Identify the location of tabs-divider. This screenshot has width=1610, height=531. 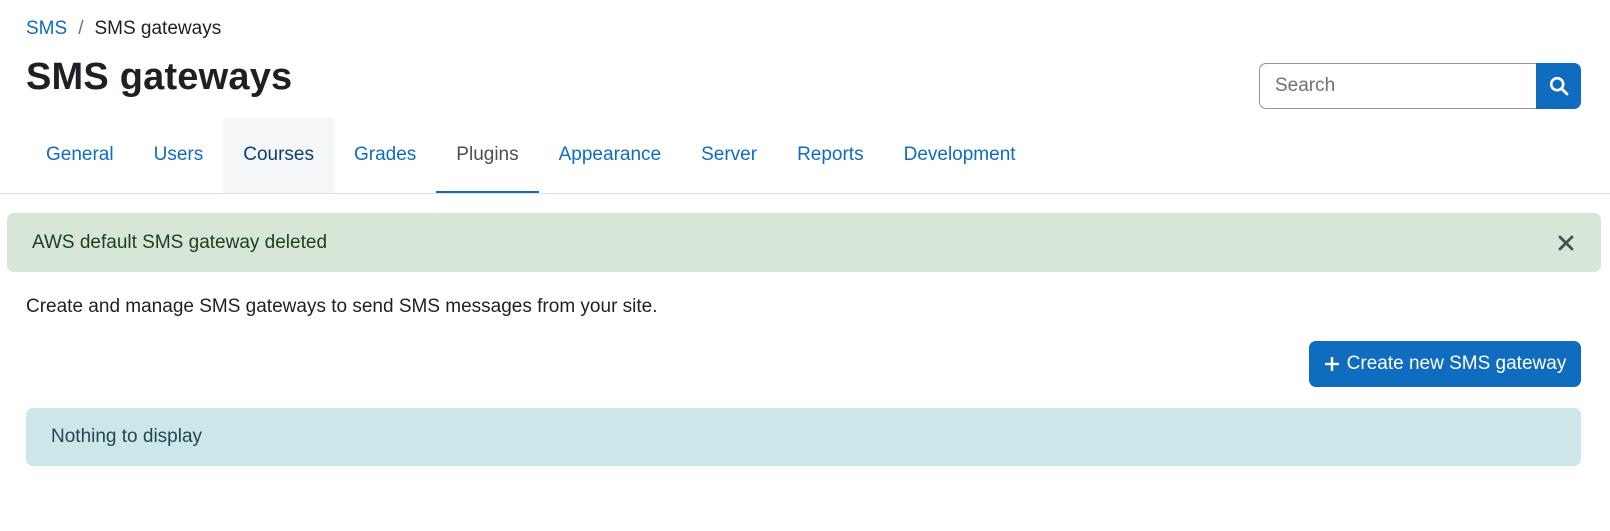
(805, 193).